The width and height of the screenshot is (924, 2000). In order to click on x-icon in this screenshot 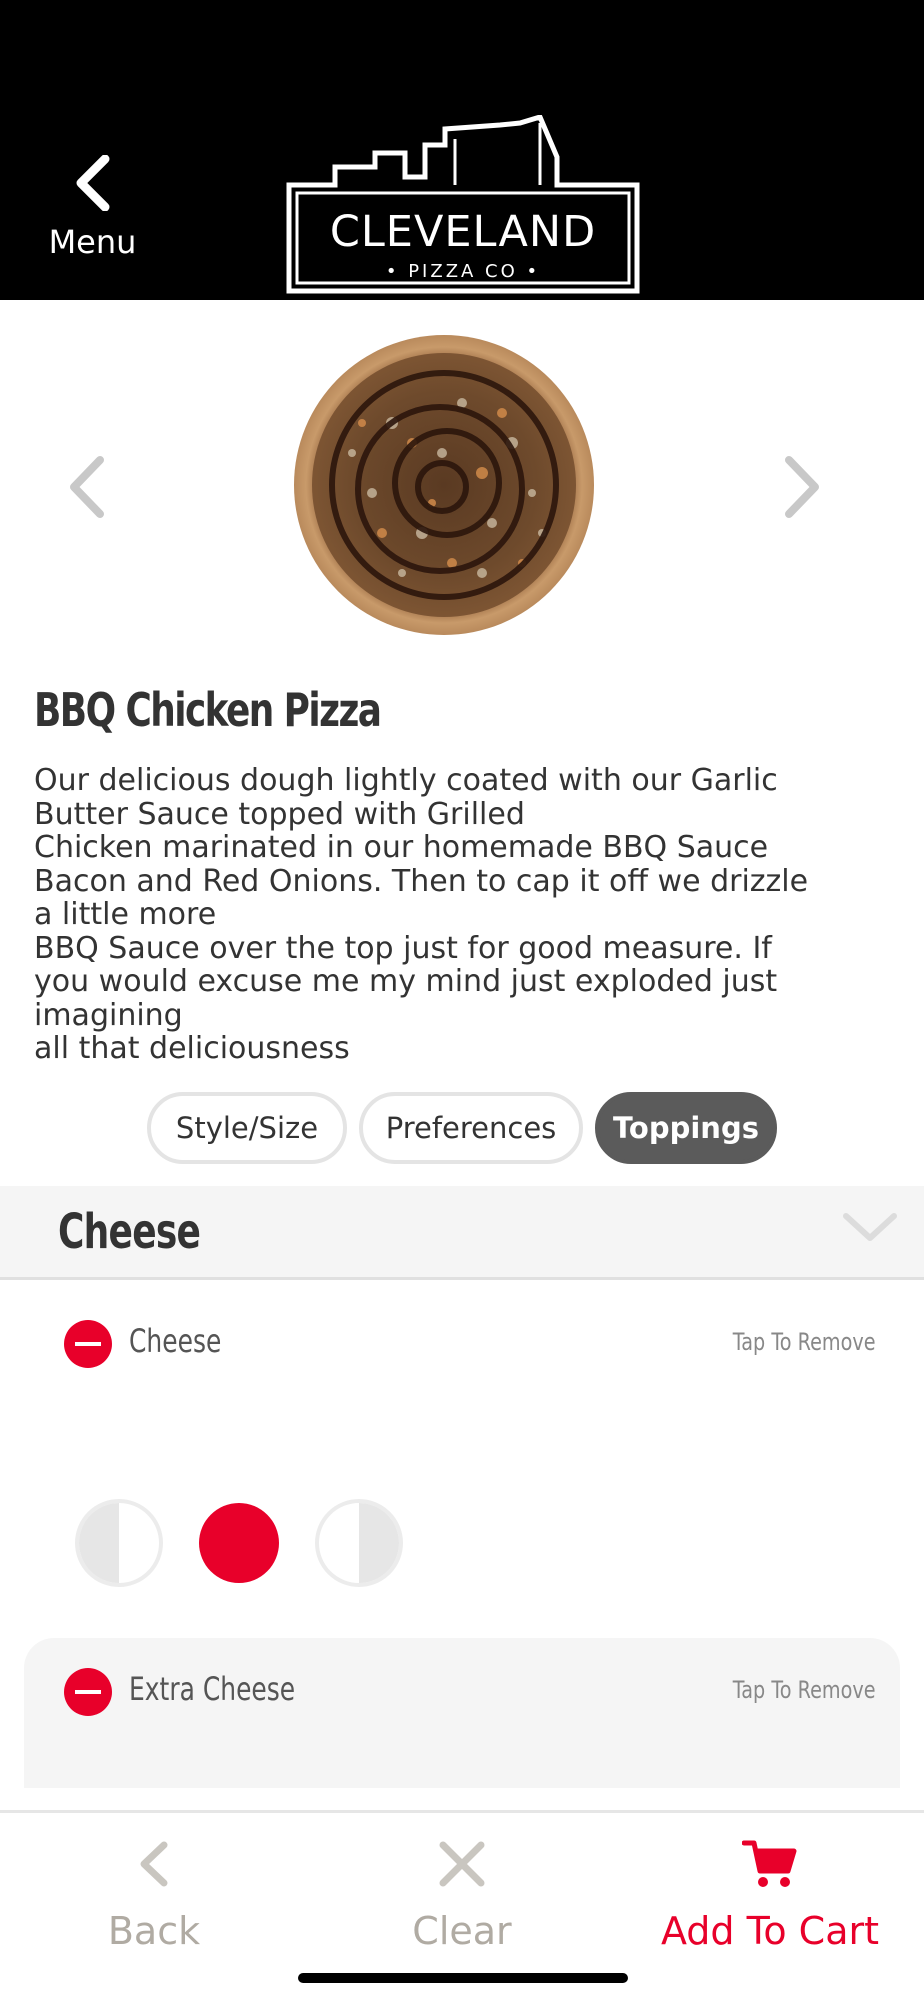, I will do `click(462, 1864)`.